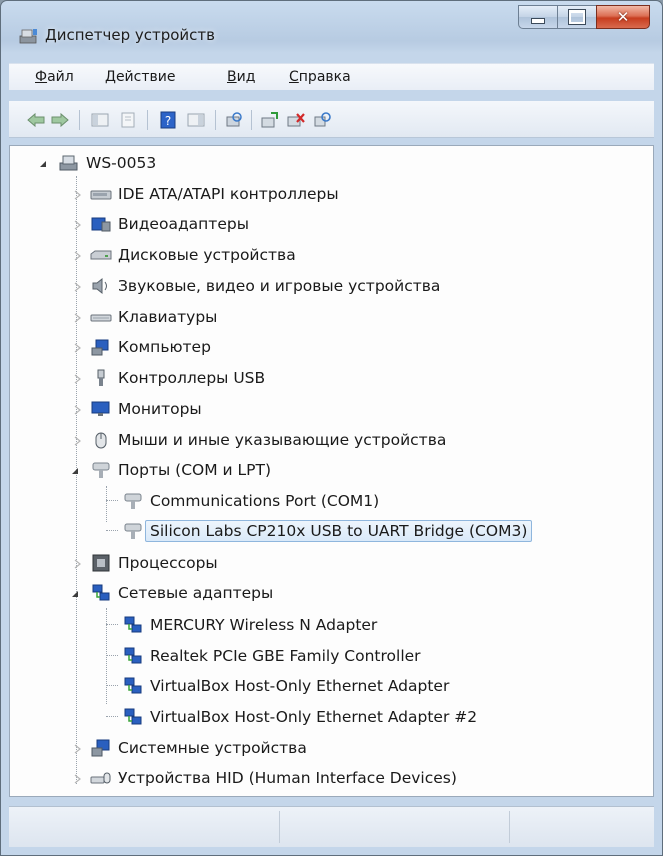 Image resolution: width=663 pixels, height=856 pixels. I want to click on tree-item: Устройства HID (Human Interface Devices), so click(265, 778).